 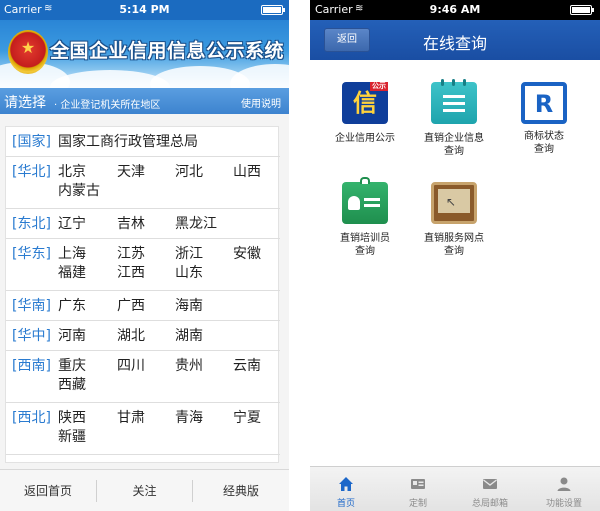 What do you see at coordinates (247, 365) in the screenshot?
I see `province-link: 云南` at bounding box center [247, 365].